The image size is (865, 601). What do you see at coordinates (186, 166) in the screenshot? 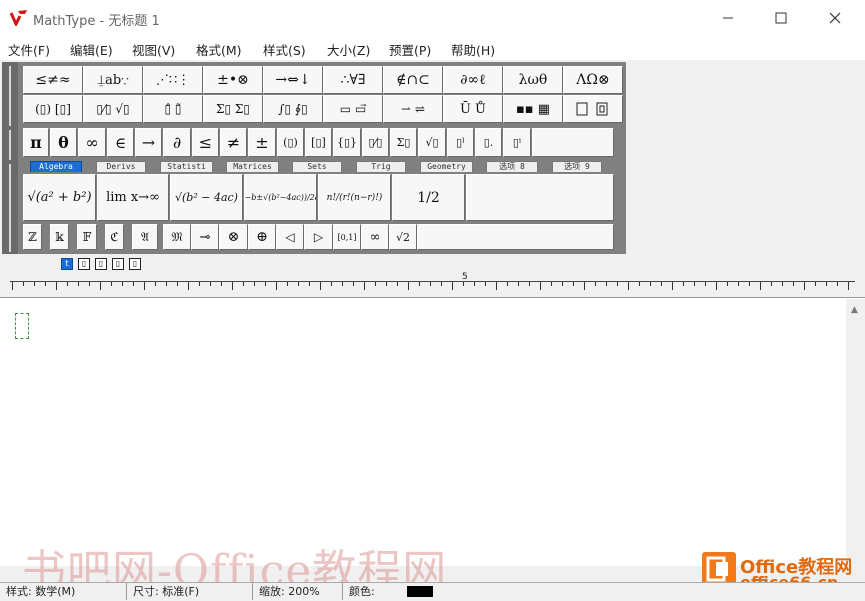
I see `tab-statistics: Statisti` at bounding box center [186, 166].